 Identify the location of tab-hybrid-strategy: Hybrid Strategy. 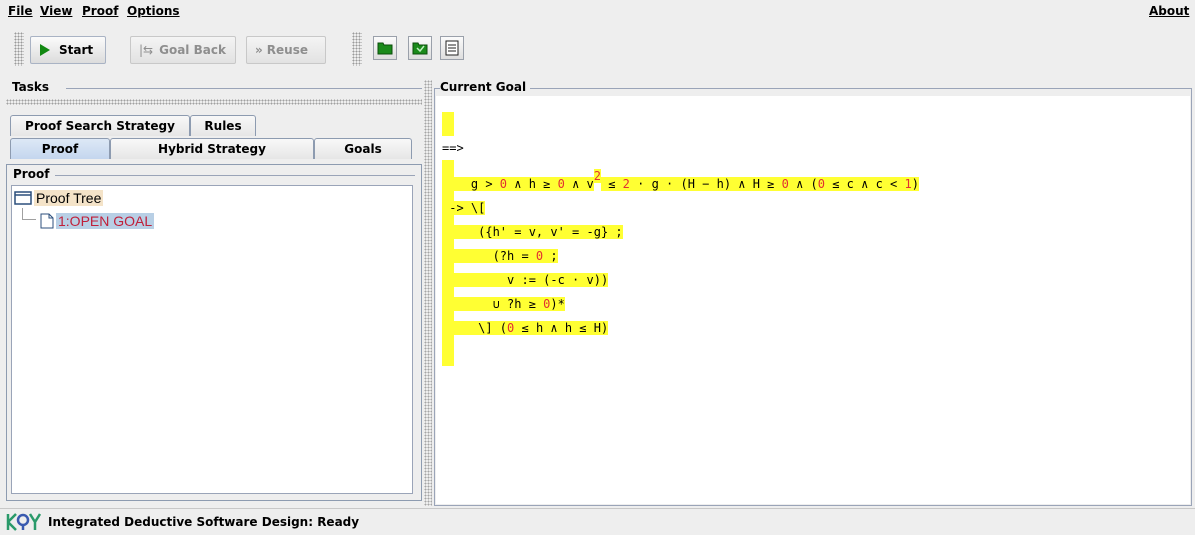
(212, 148).